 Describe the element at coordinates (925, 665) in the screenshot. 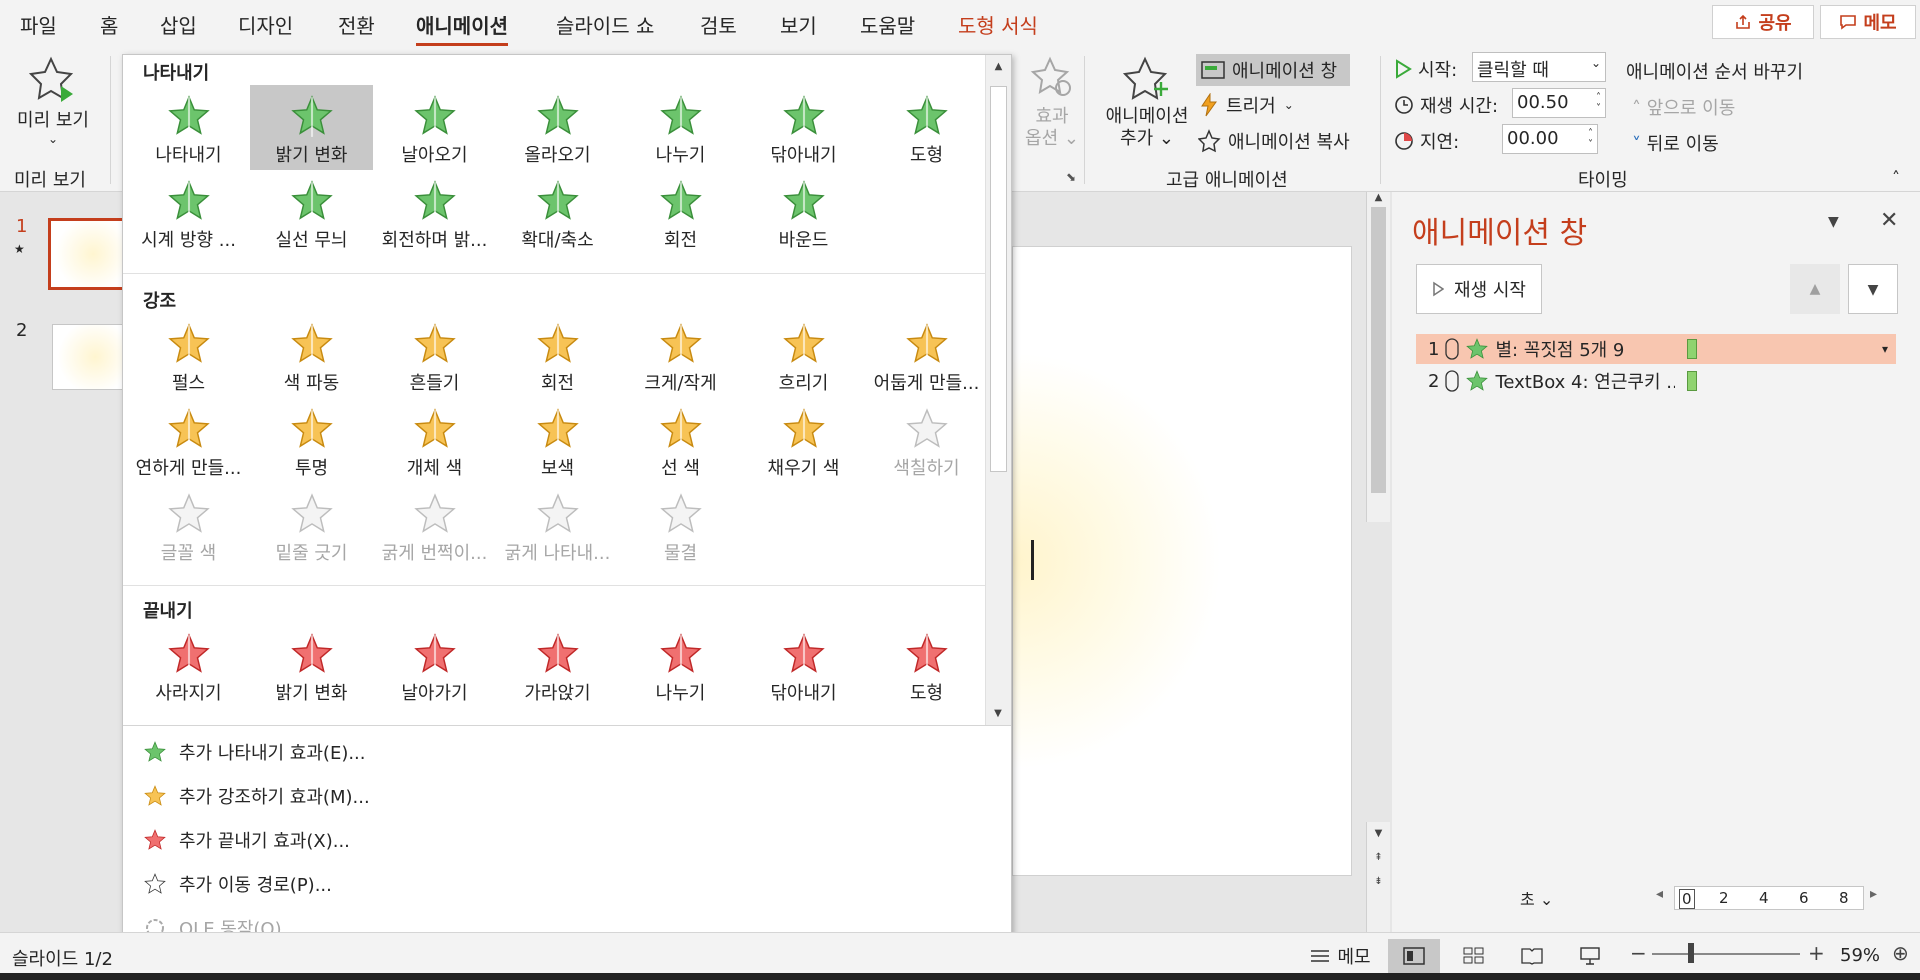

I see `exit-effect-6: 도형` at that location.